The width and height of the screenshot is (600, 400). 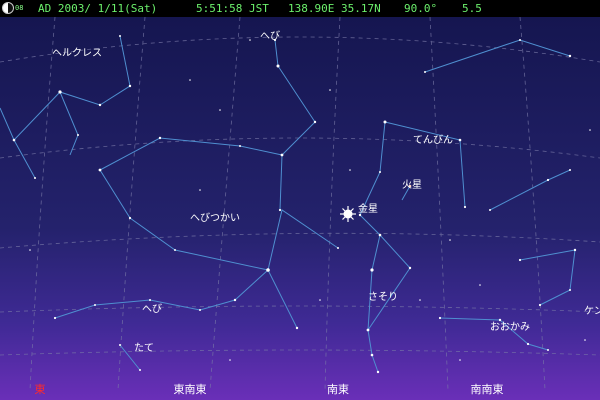 I want to click on label-scorpius: さそり, so click(x=383, y=297).